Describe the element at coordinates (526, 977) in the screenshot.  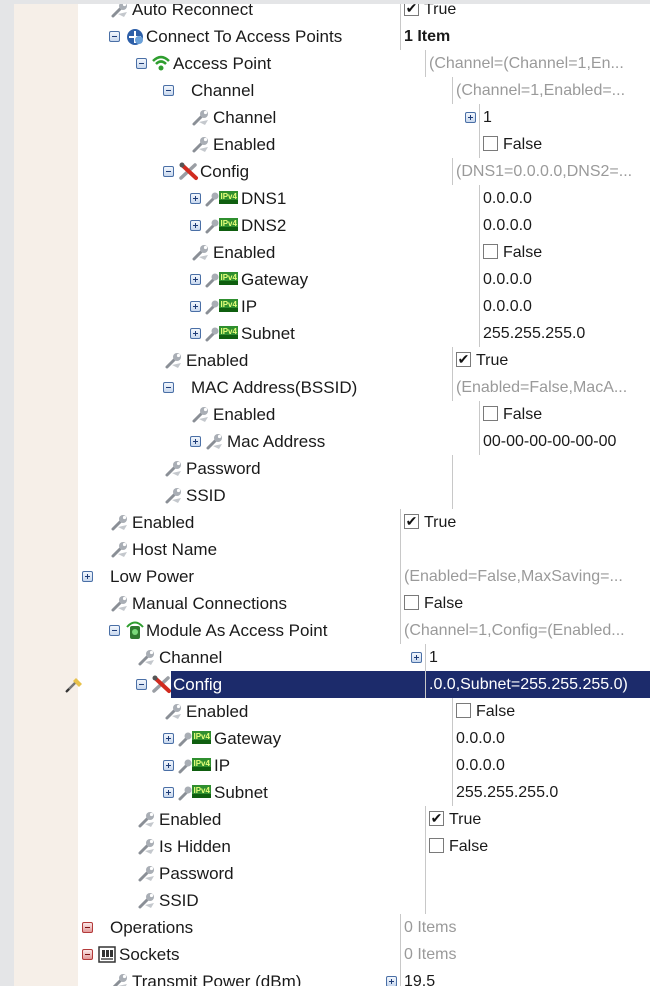
I see `property-value: 19.5` at that location.